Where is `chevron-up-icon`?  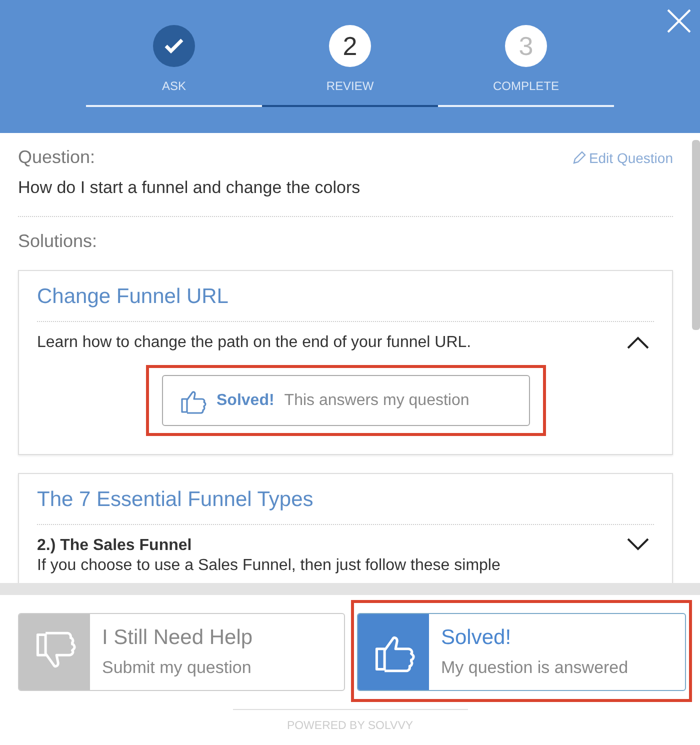 chevron-up-icon is located at coordinates (638, 343).